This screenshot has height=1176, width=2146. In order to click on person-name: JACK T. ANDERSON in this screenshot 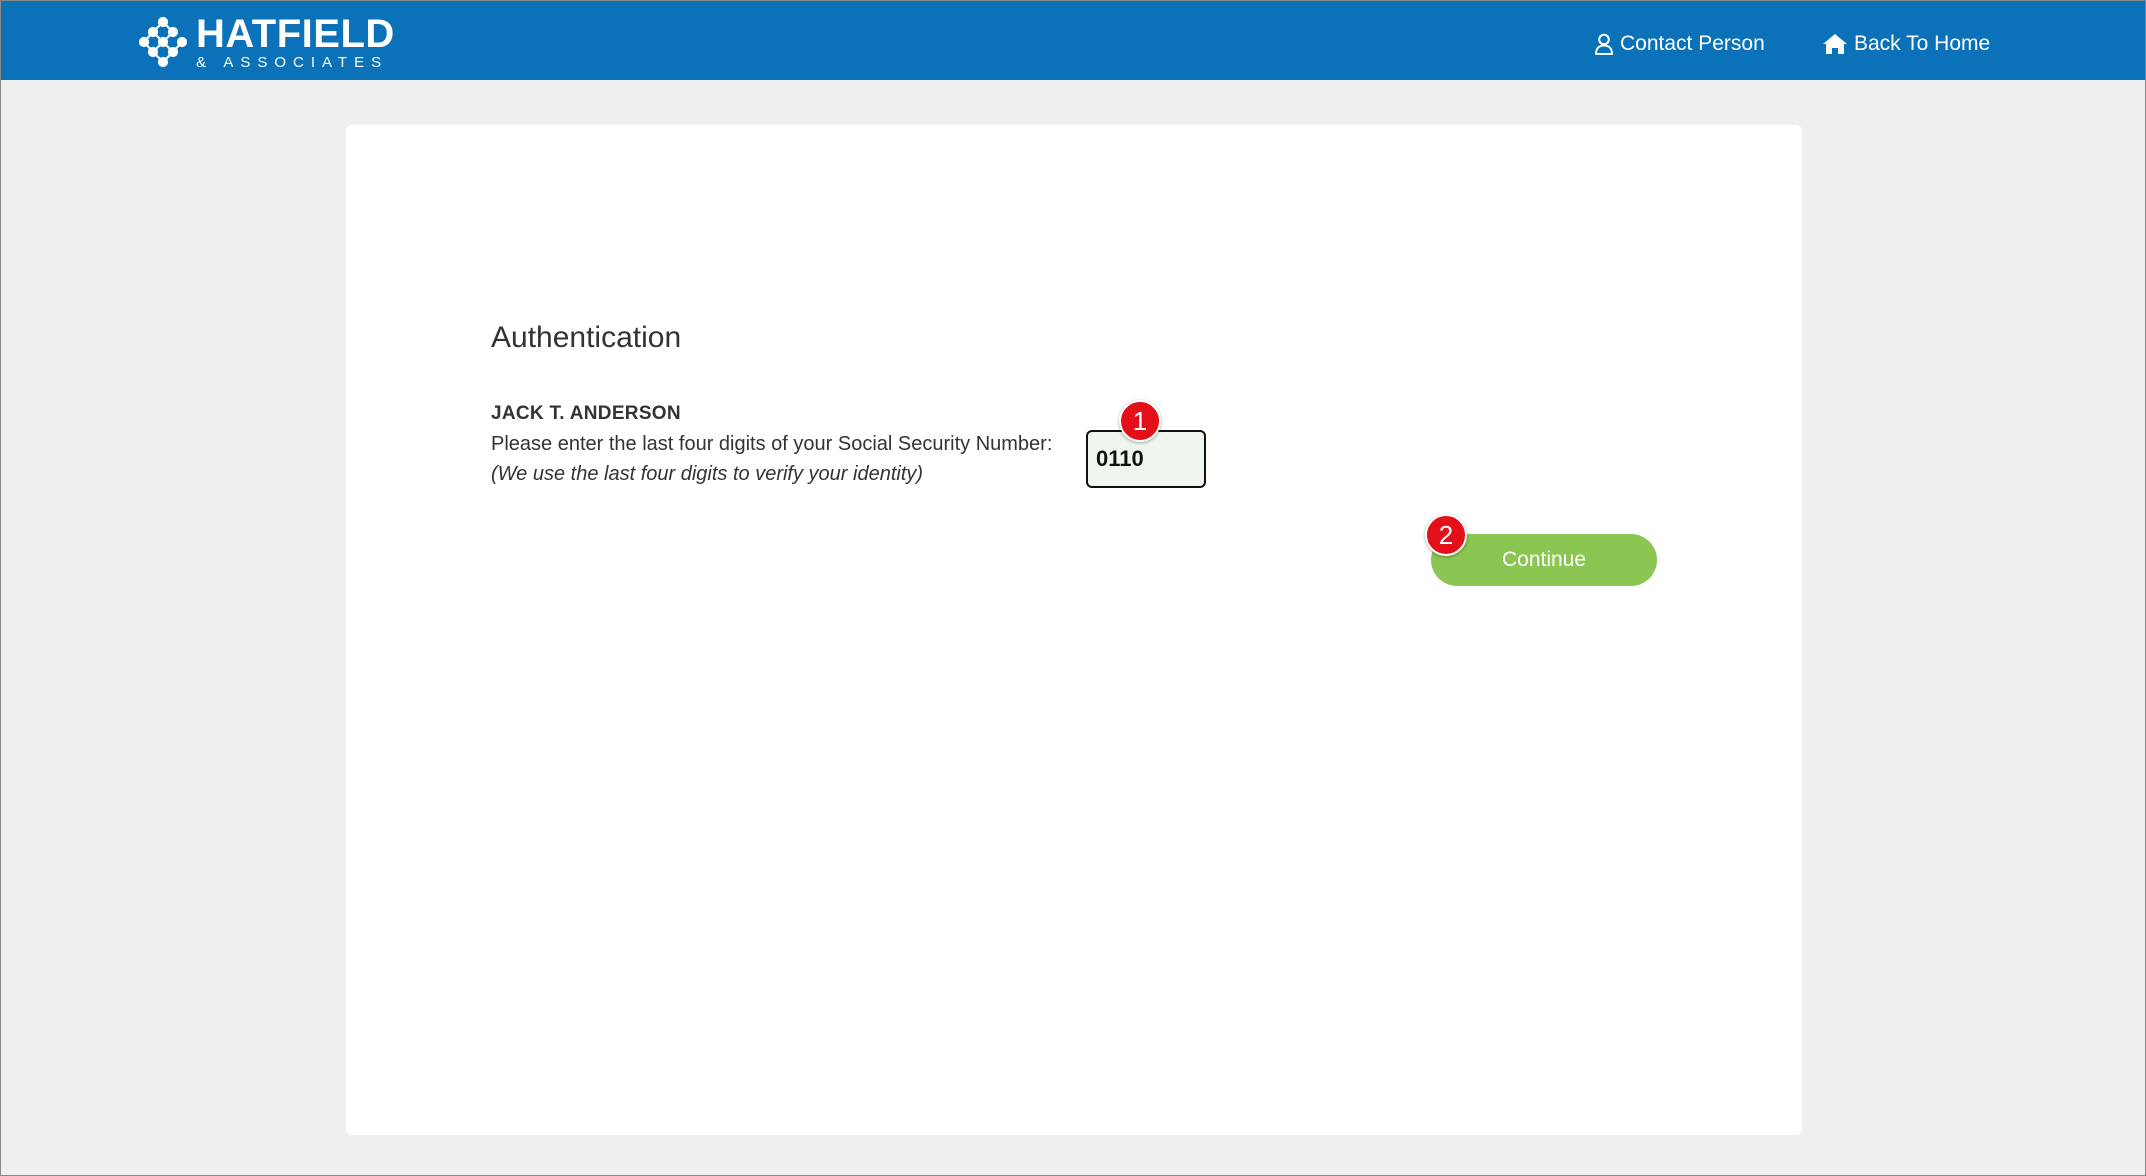, I will do `click(586, 413)`.